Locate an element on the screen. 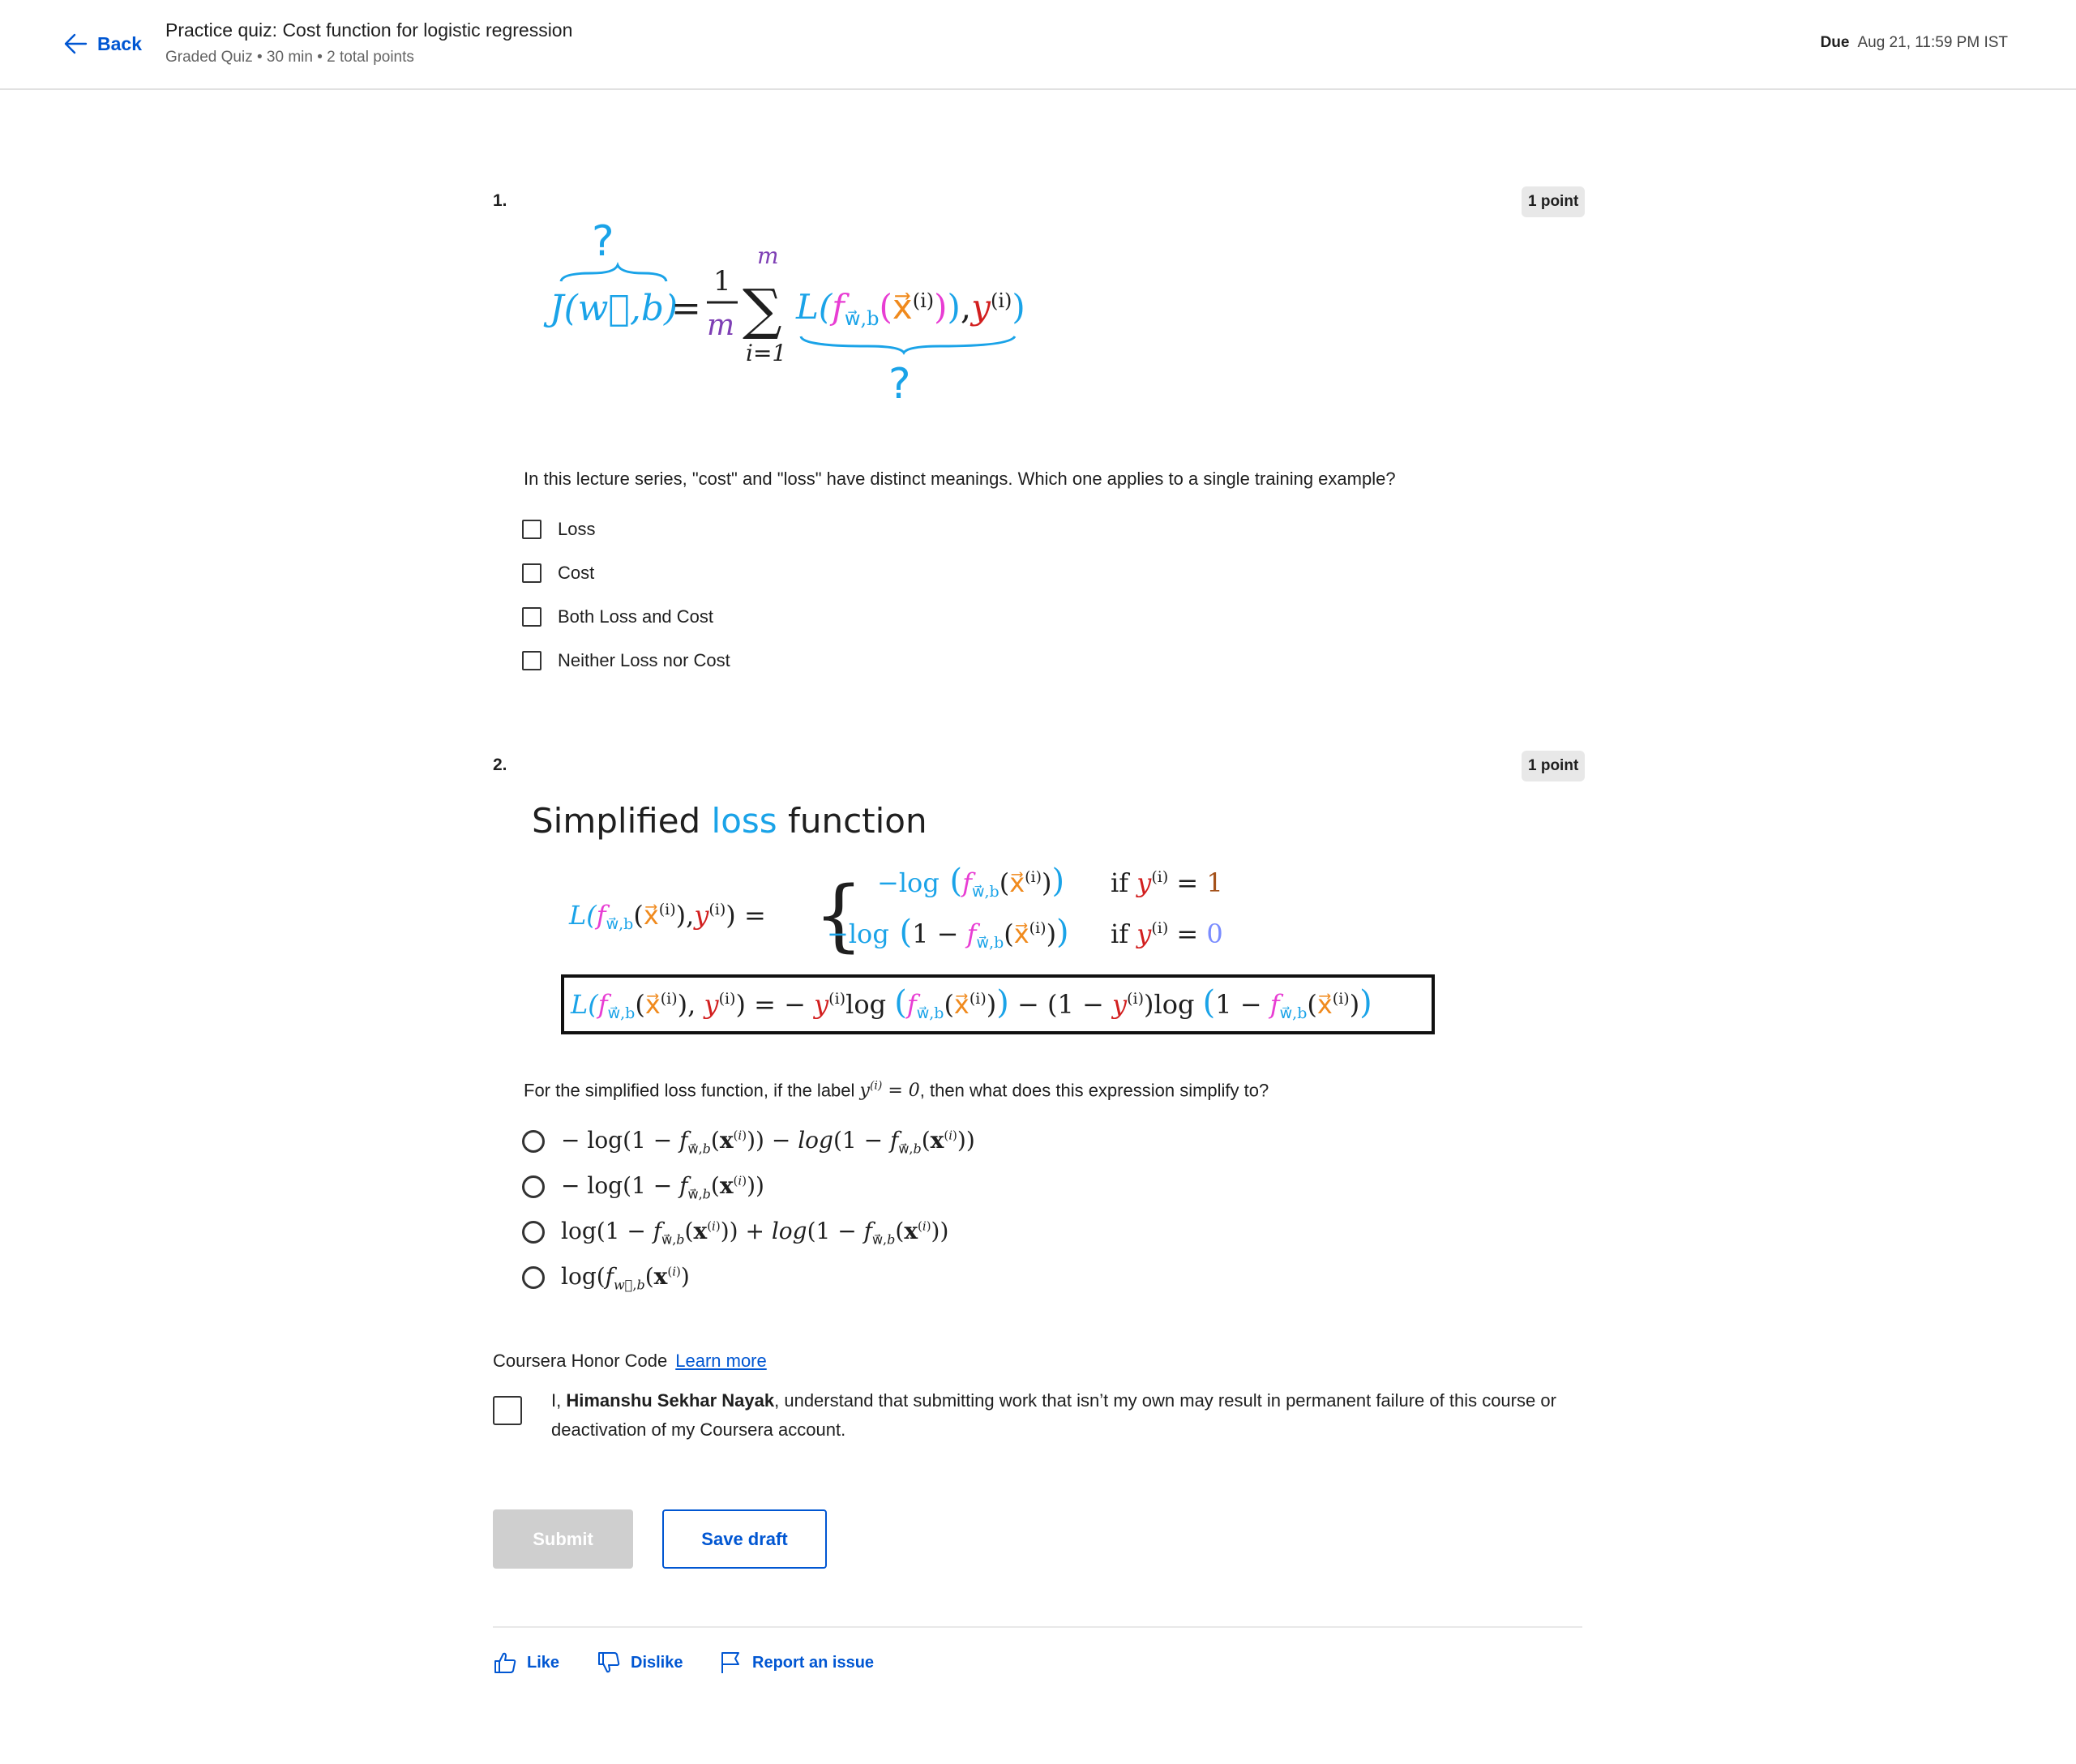 The height and width of the screenshot is (1764, 2076). question-mark-bottom: ? is located at coordinates (899, 384).